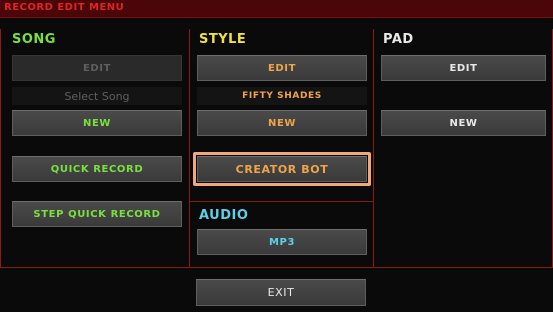 The height and width of the screenshot is (312, 553). What do you see at coordinates (282, 242) in the screenshot?
I see `mp3-button: MP3` at bounding box center [282, 242].